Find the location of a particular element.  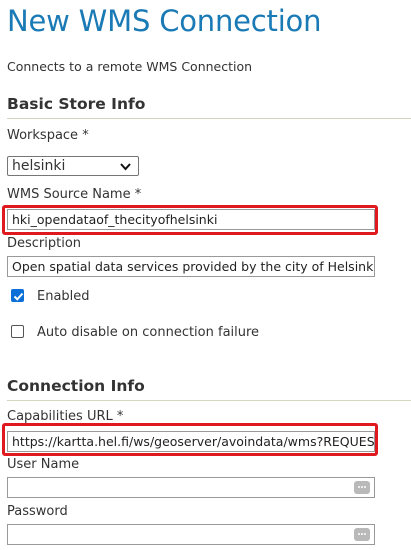

auto-disable-checkbox is located at coordinates (17, 331).